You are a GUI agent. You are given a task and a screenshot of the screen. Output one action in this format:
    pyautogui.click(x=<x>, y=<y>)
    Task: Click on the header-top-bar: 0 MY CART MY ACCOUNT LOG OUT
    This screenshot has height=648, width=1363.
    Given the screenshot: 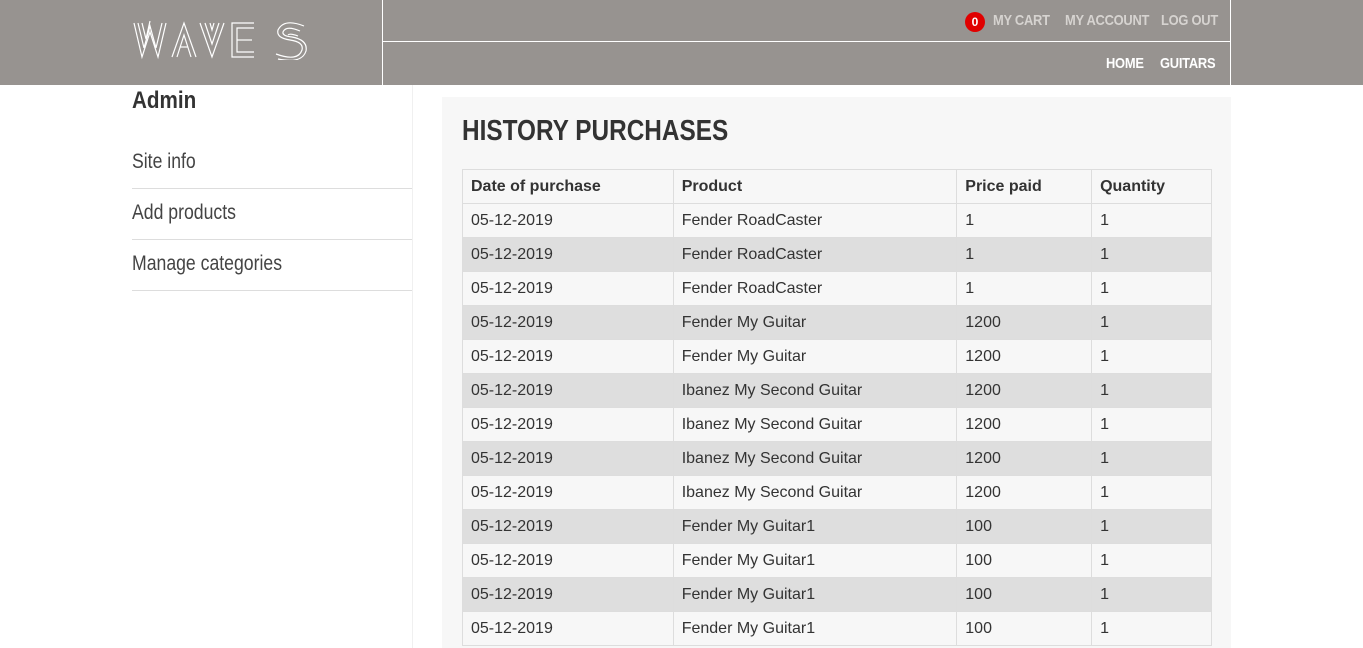 What is the action you would take?
    pyautogui.click(x=806, y=21)
    